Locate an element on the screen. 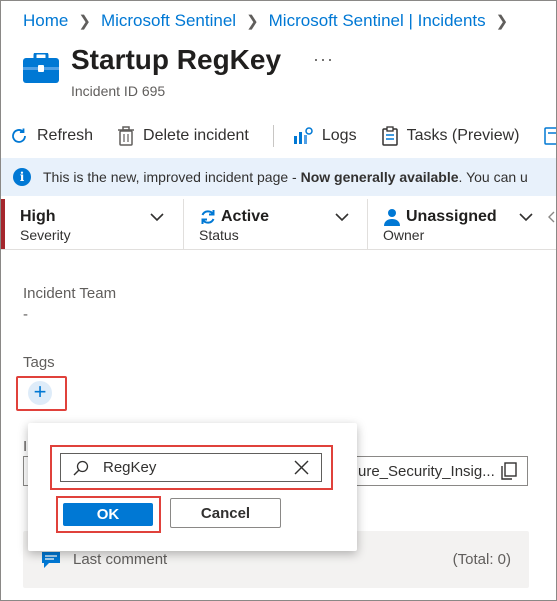  status-label: Status is located at coordinates (219, 235).